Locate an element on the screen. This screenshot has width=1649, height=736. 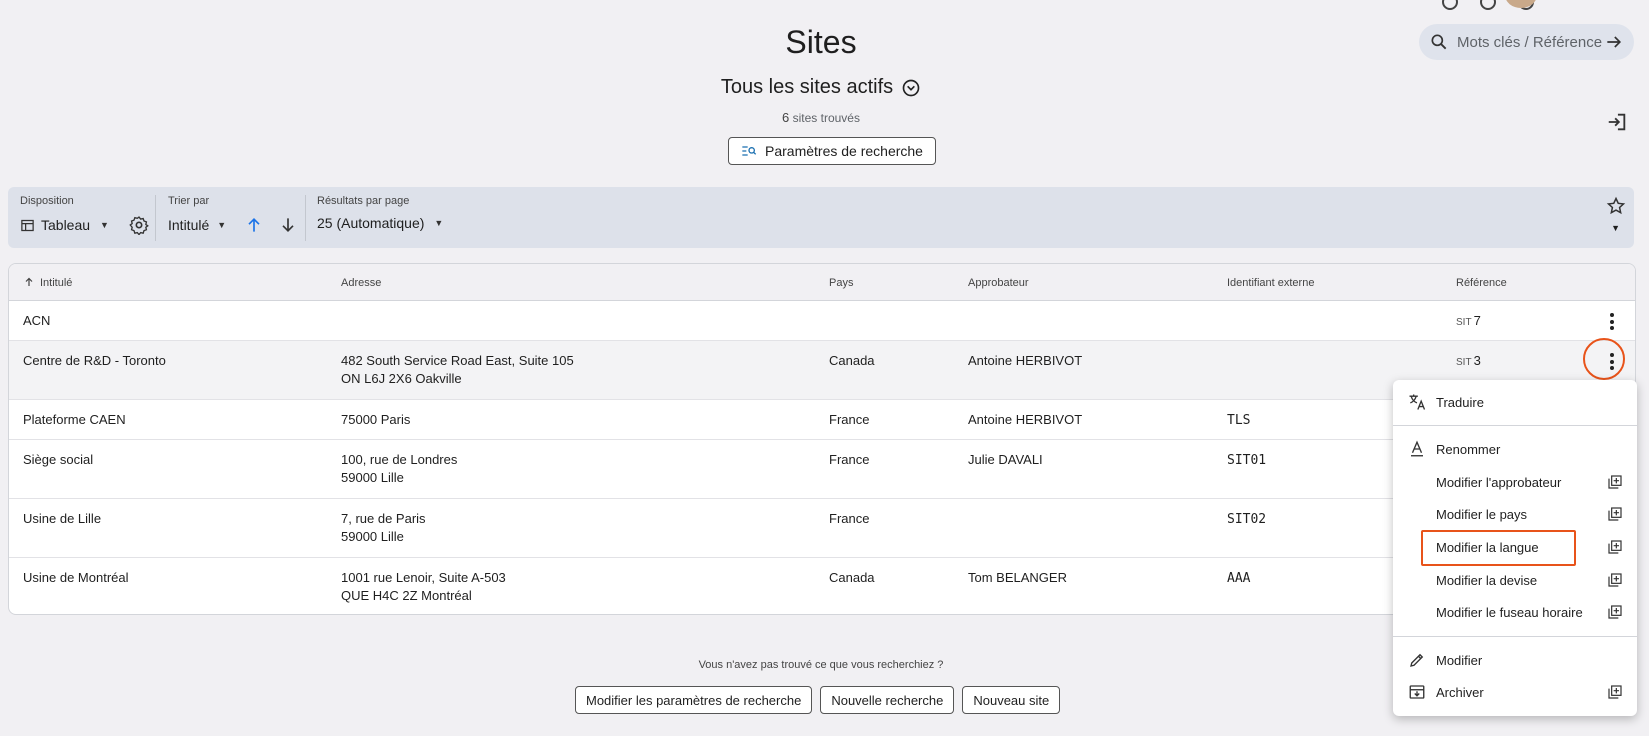
gear-icon is located at coordinates (139, 225).